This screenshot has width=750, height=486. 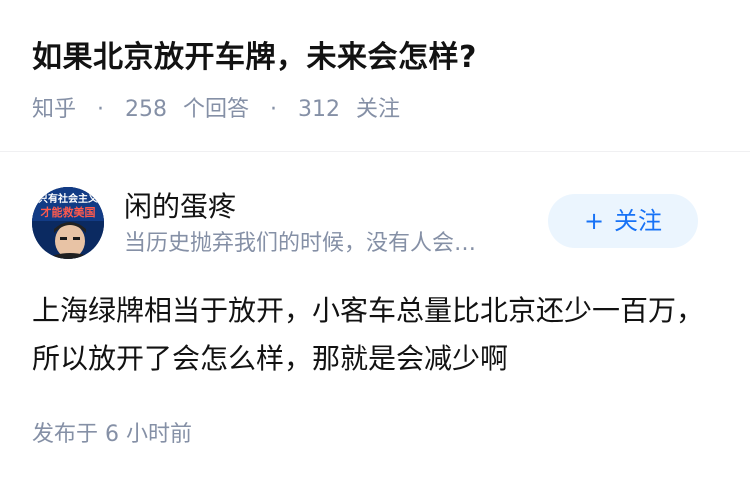 I want to click on follower-count-label: 关注, so click(x=378, y=109).